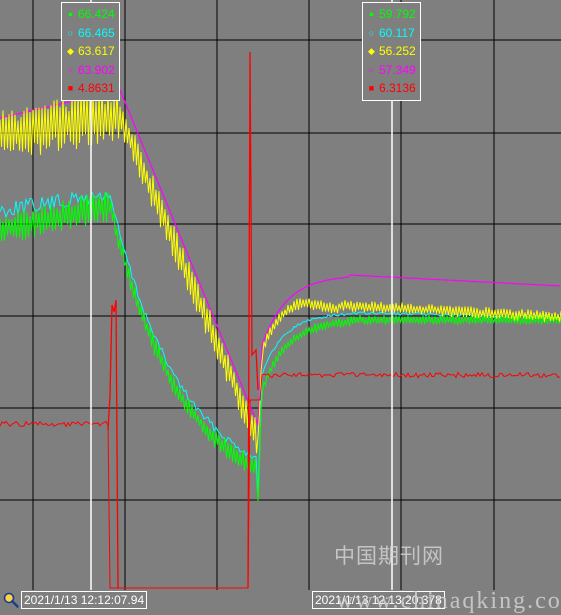 This screenshot has width=561, height=615. I want to click on cursor-1-reading-3: ◆ 63.617, so click(90, 51).